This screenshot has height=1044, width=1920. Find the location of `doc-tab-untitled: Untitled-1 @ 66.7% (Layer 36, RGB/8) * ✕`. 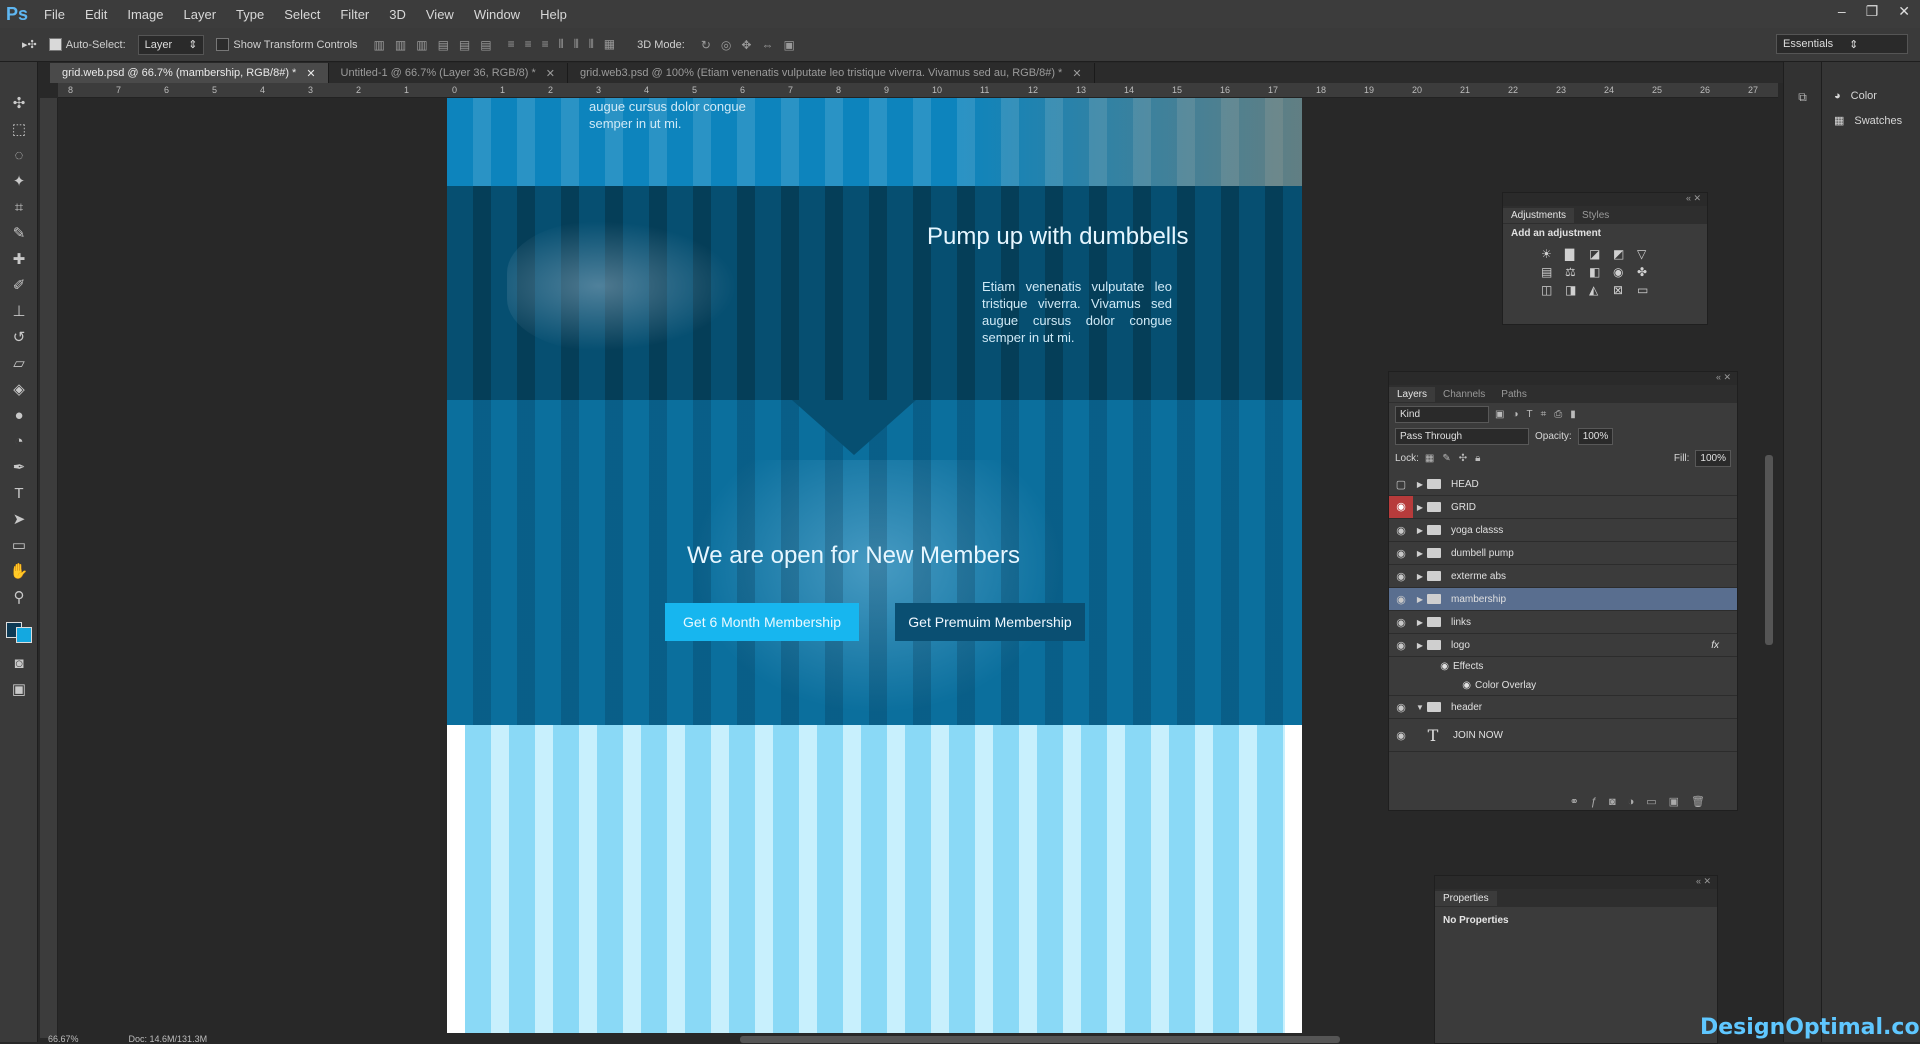

doc-tab-untitled: Untitled-1 @ 66.7% (Layer 36, RGB/8) * ✕ is located at coordinates (448, 73).